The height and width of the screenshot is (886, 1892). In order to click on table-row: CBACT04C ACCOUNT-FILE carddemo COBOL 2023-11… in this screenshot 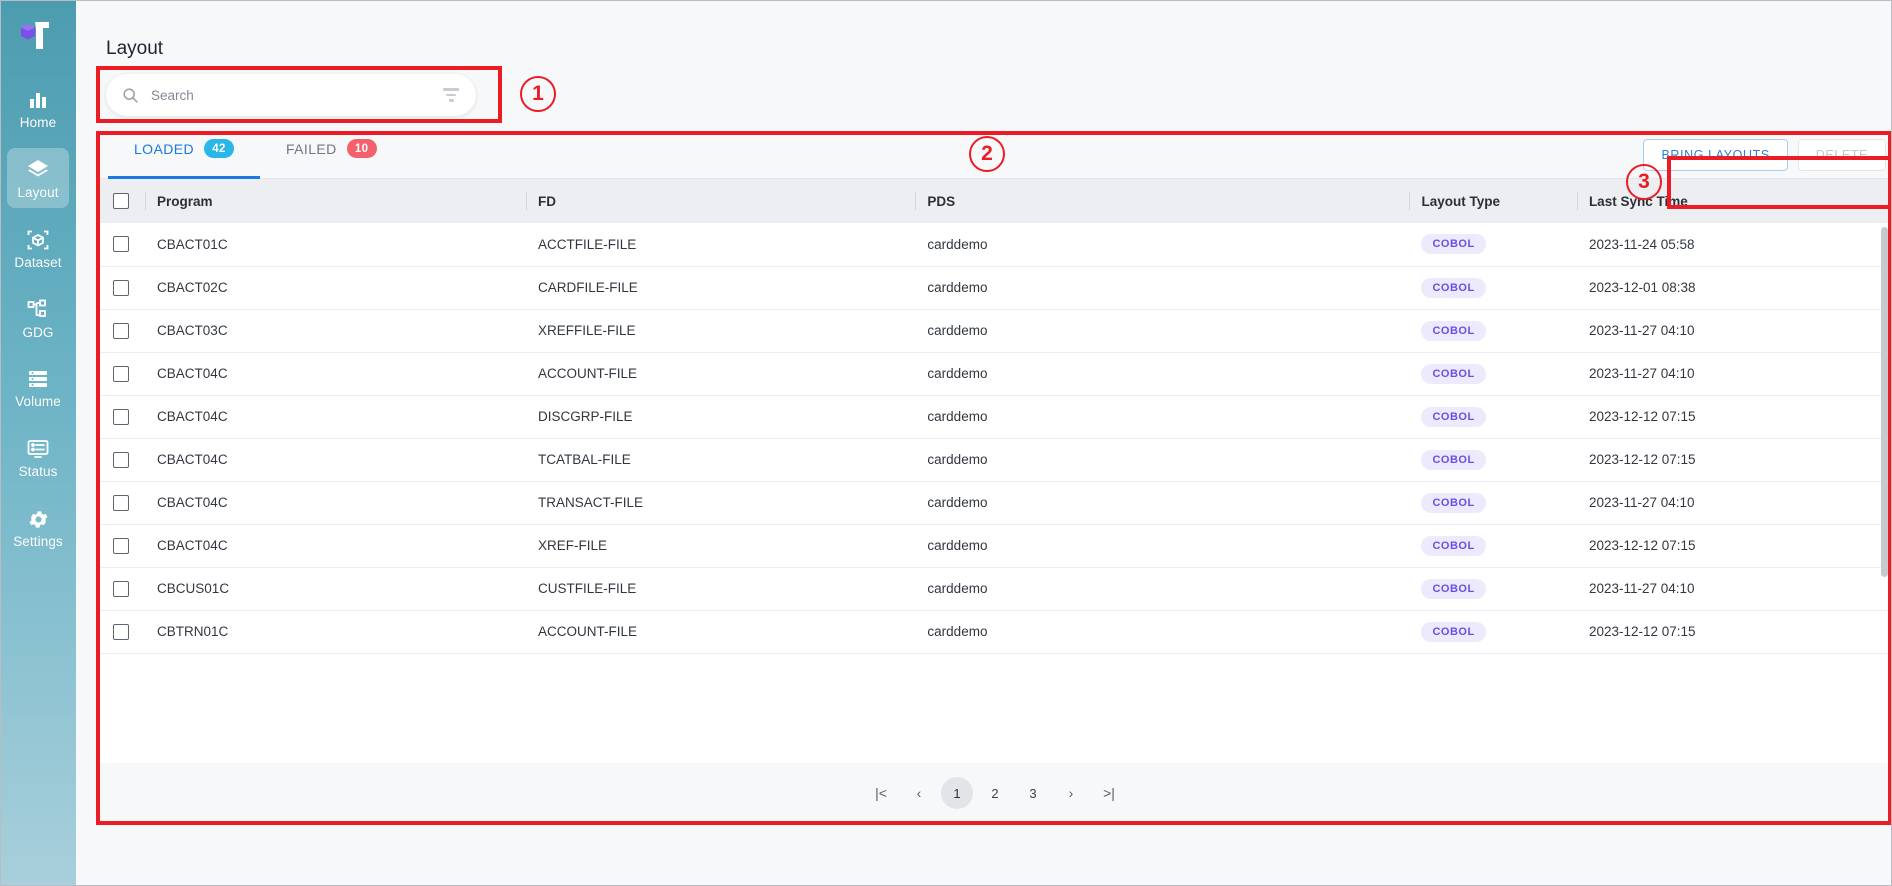, I will do `click(995, 374)`.